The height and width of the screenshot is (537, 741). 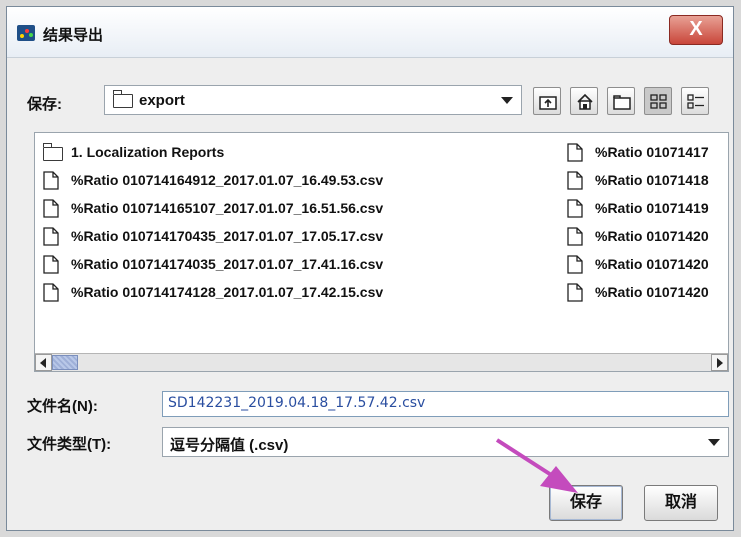 What do you see at coordinates (536, 465) in the screenshot?
I see `annotation-arrow` at bounding box center [536, 465].